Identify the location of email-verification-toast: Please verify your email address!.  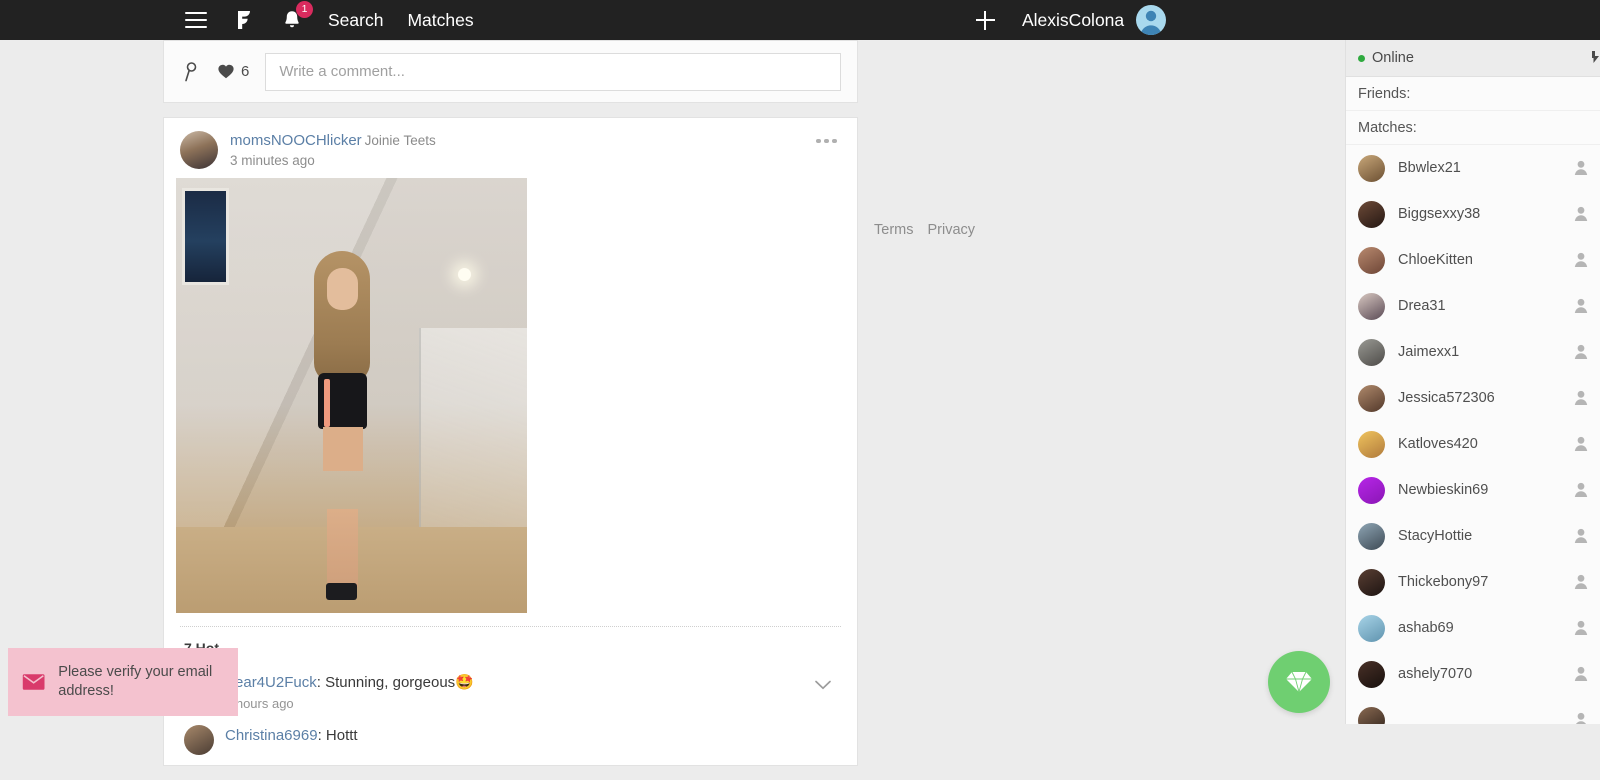
(123, 682).